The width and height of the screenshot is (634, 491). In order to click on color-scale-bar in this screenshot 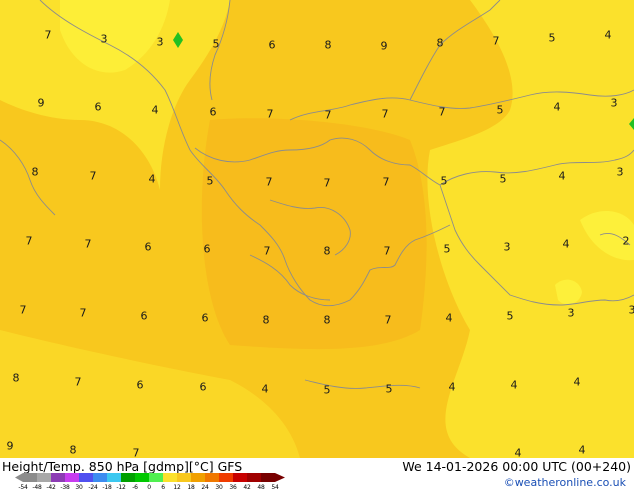, I will do `click(155, 477)`.